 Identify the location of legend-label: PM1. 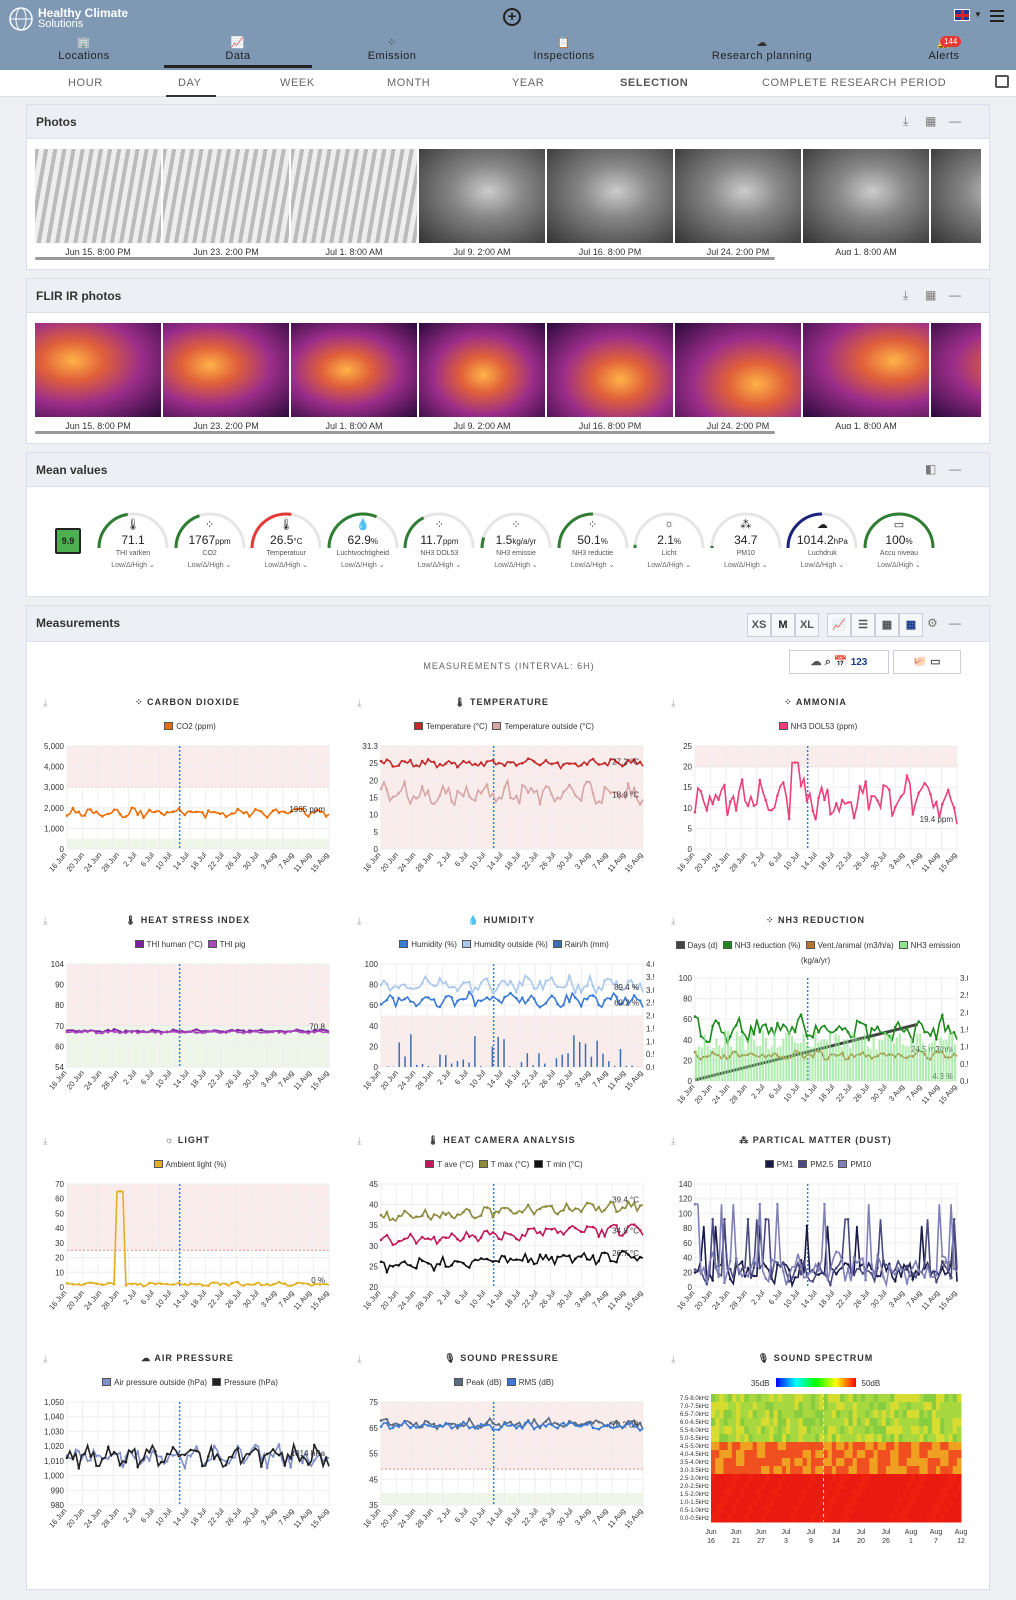
(785, 1164).